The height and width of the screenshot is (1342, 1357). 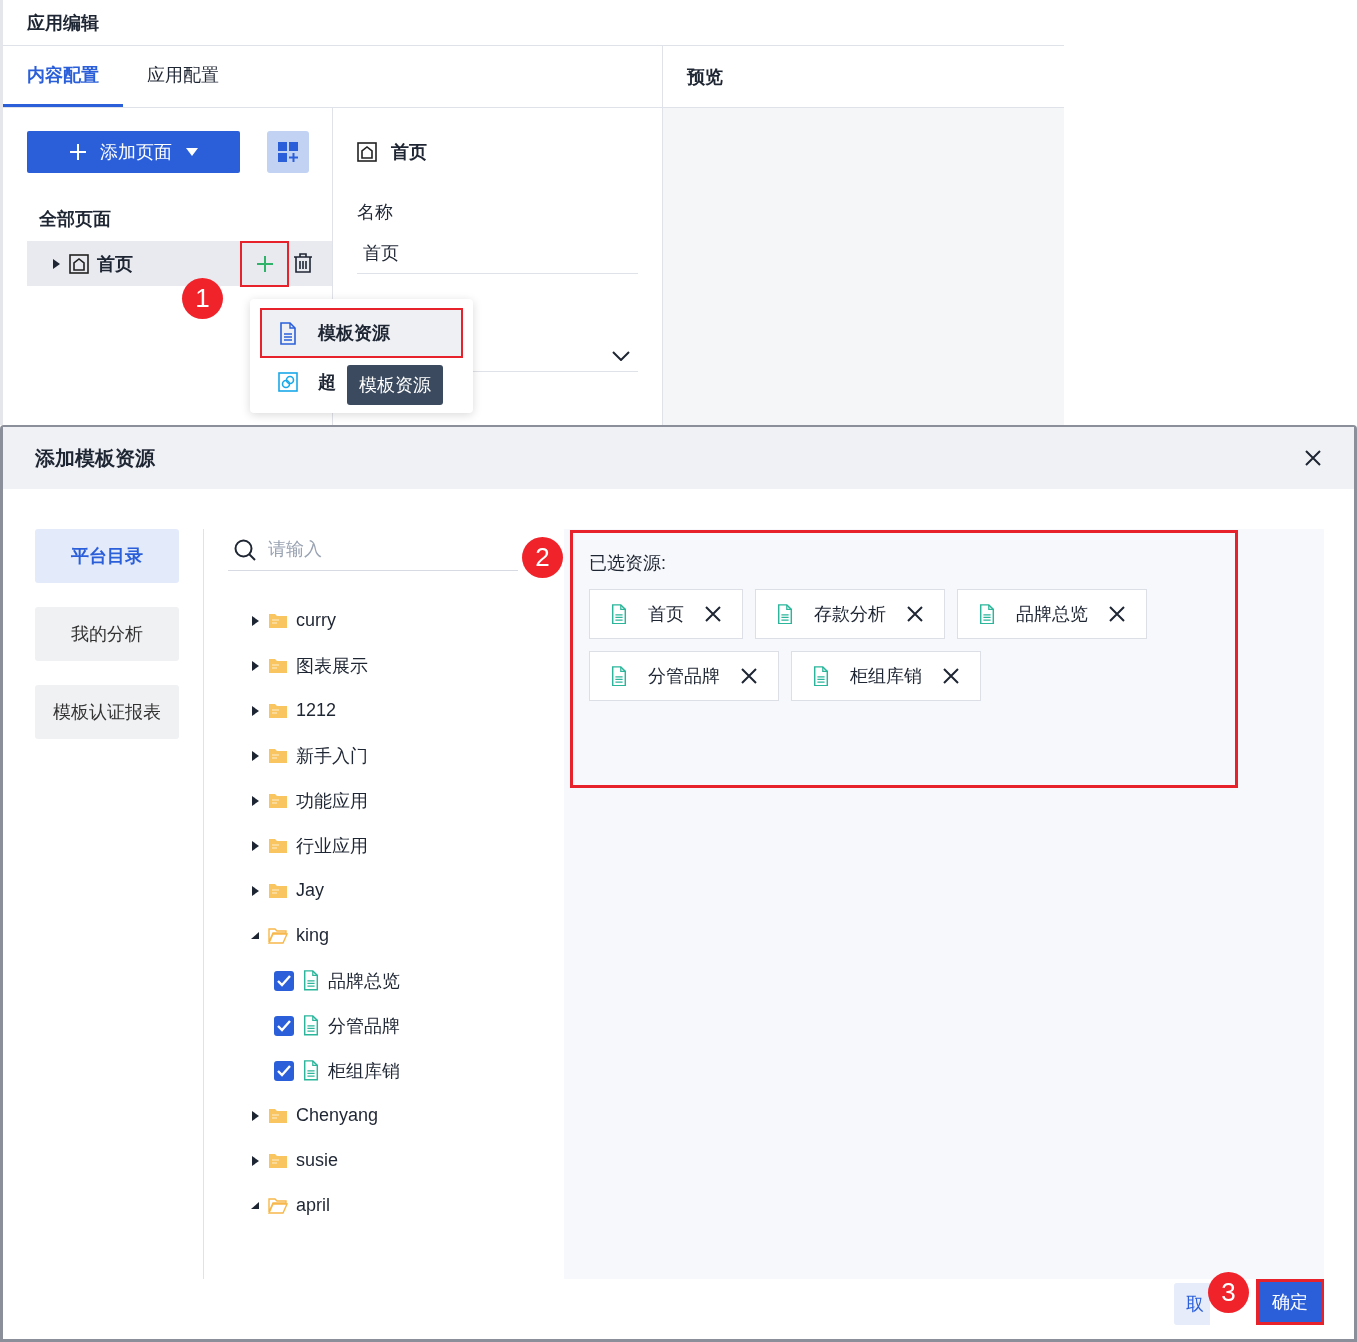 I want to click on tab: 应用配置, so click(x=183, y=76).